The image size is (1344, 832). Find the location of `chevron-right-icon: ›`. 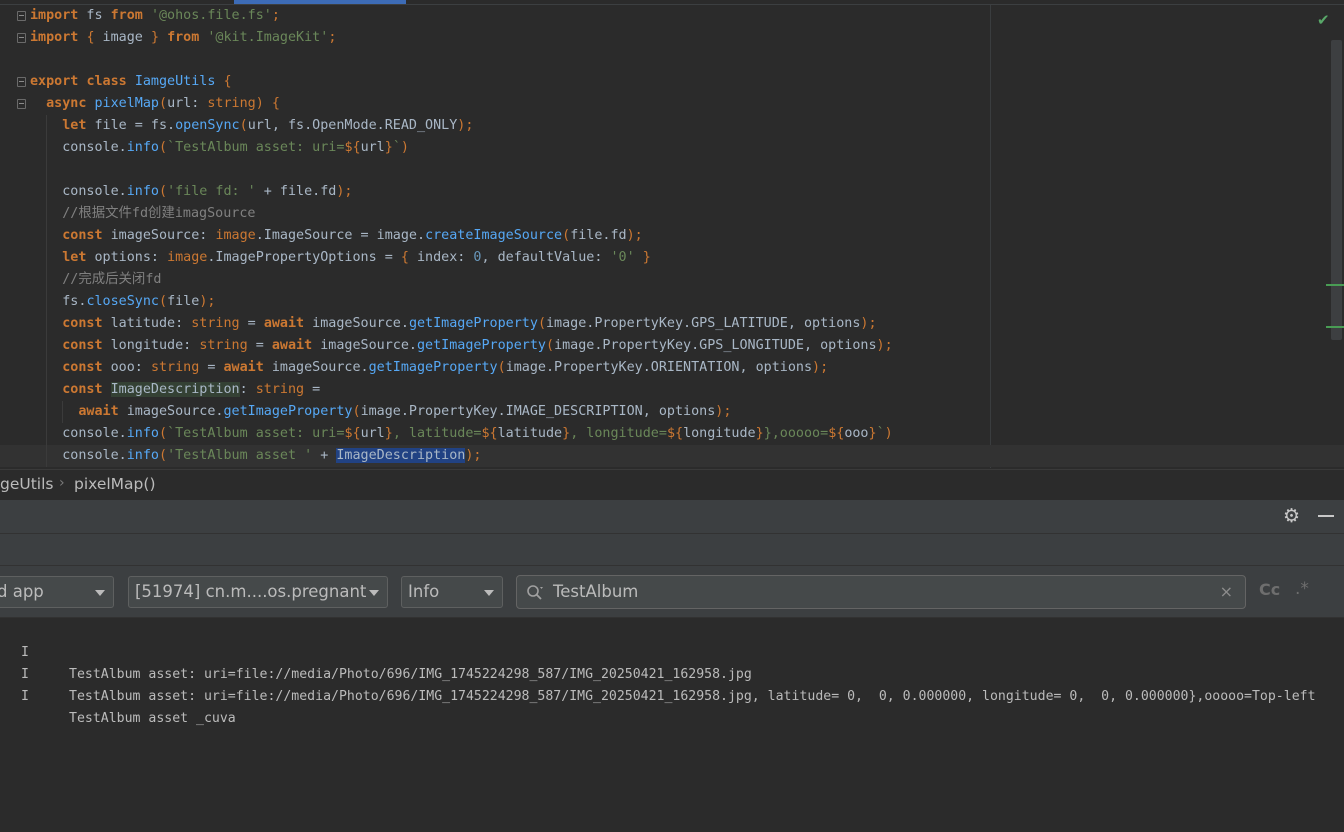

chevron-right-icon: › is located at coordinates (62, 483).